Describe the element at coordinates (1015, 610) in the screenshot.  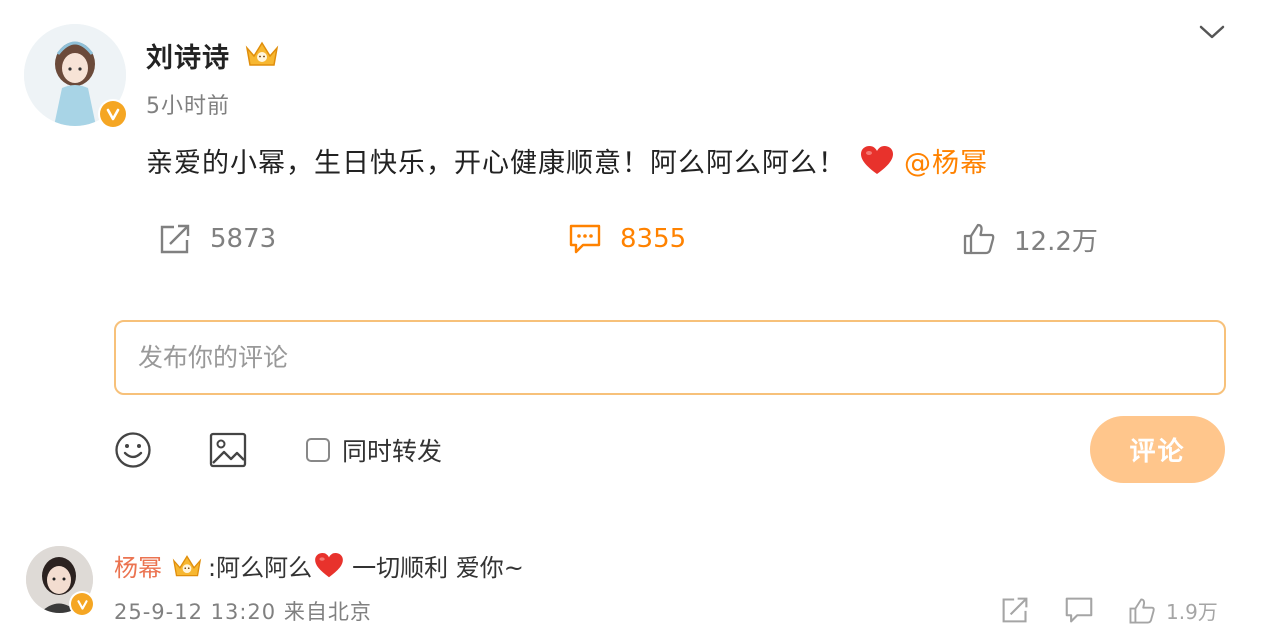
I see `reply-share-icon` at that location.